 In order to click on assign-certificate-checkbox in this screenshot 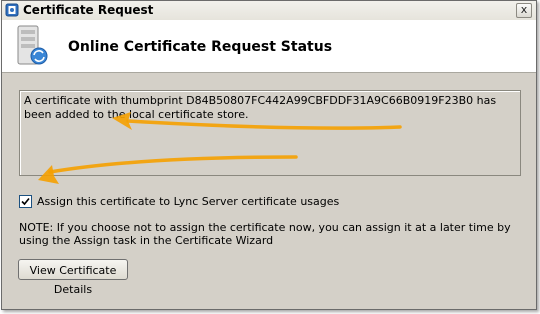, I will do `click(25, 201)`.